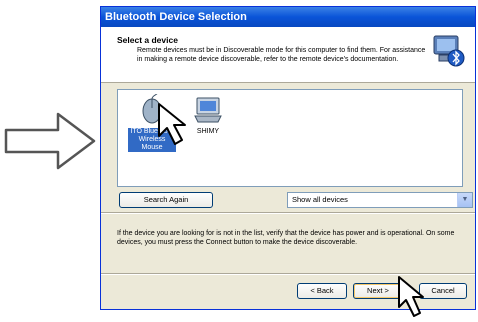 The height and width of the screenshot is (322, 478). What do you see at coordinates (320, 199) in the screenshot?
I see `filter-value: Show all devices` at bounding box center [320, 199].